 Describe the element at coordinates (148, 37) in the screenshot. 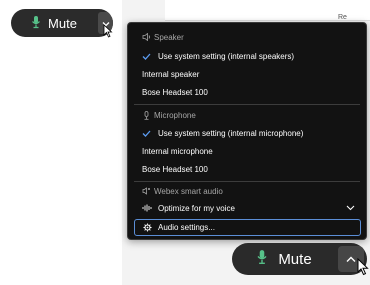

I see `speaker-icon` at that location.